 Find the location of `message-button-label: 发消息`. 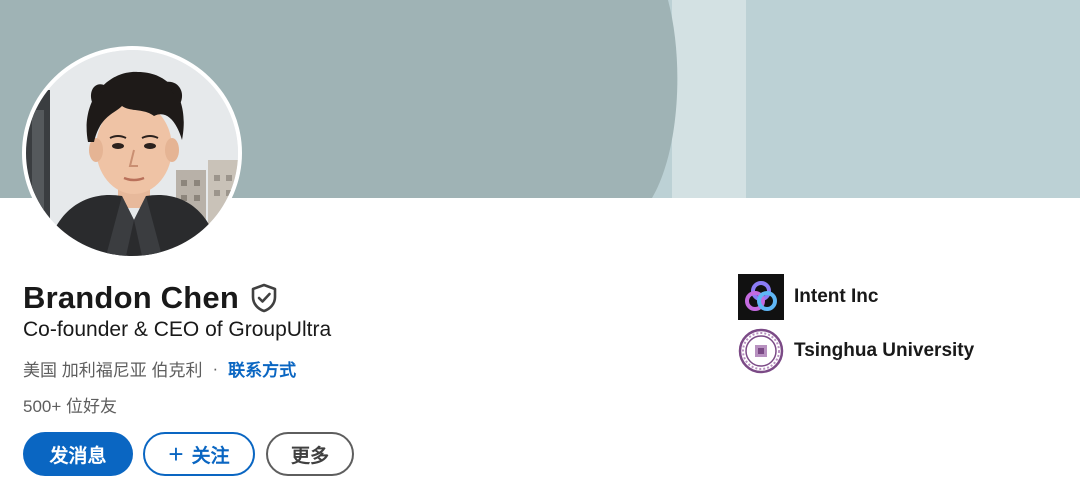

message-button-label: 发消息 is located at coordinates (78, 456).